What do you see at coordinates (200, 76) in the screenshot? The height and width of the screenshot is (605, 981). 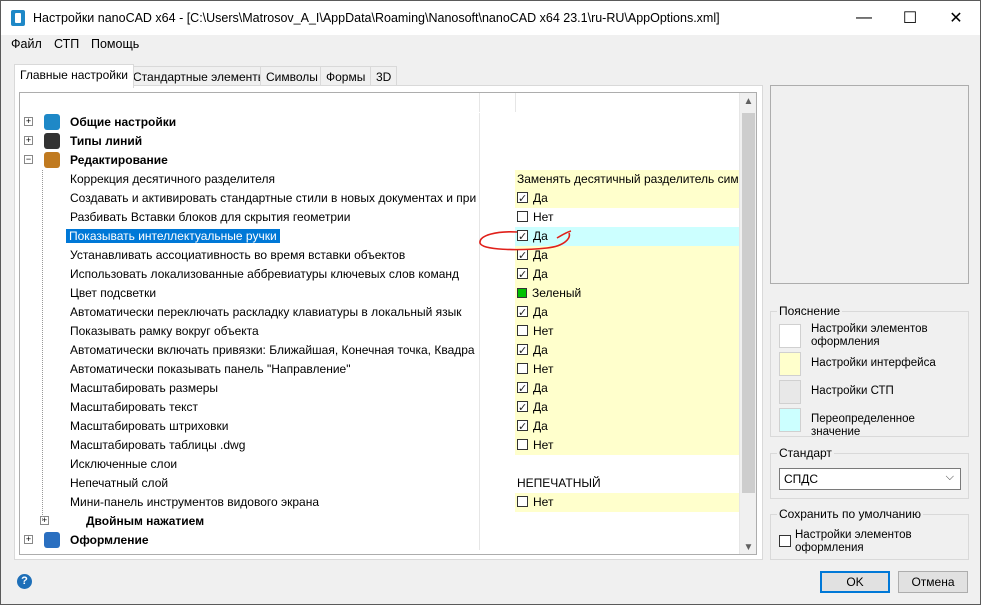 I see `tab-standard-elements: Стандартные элементы` at bounding box center [200, 76].